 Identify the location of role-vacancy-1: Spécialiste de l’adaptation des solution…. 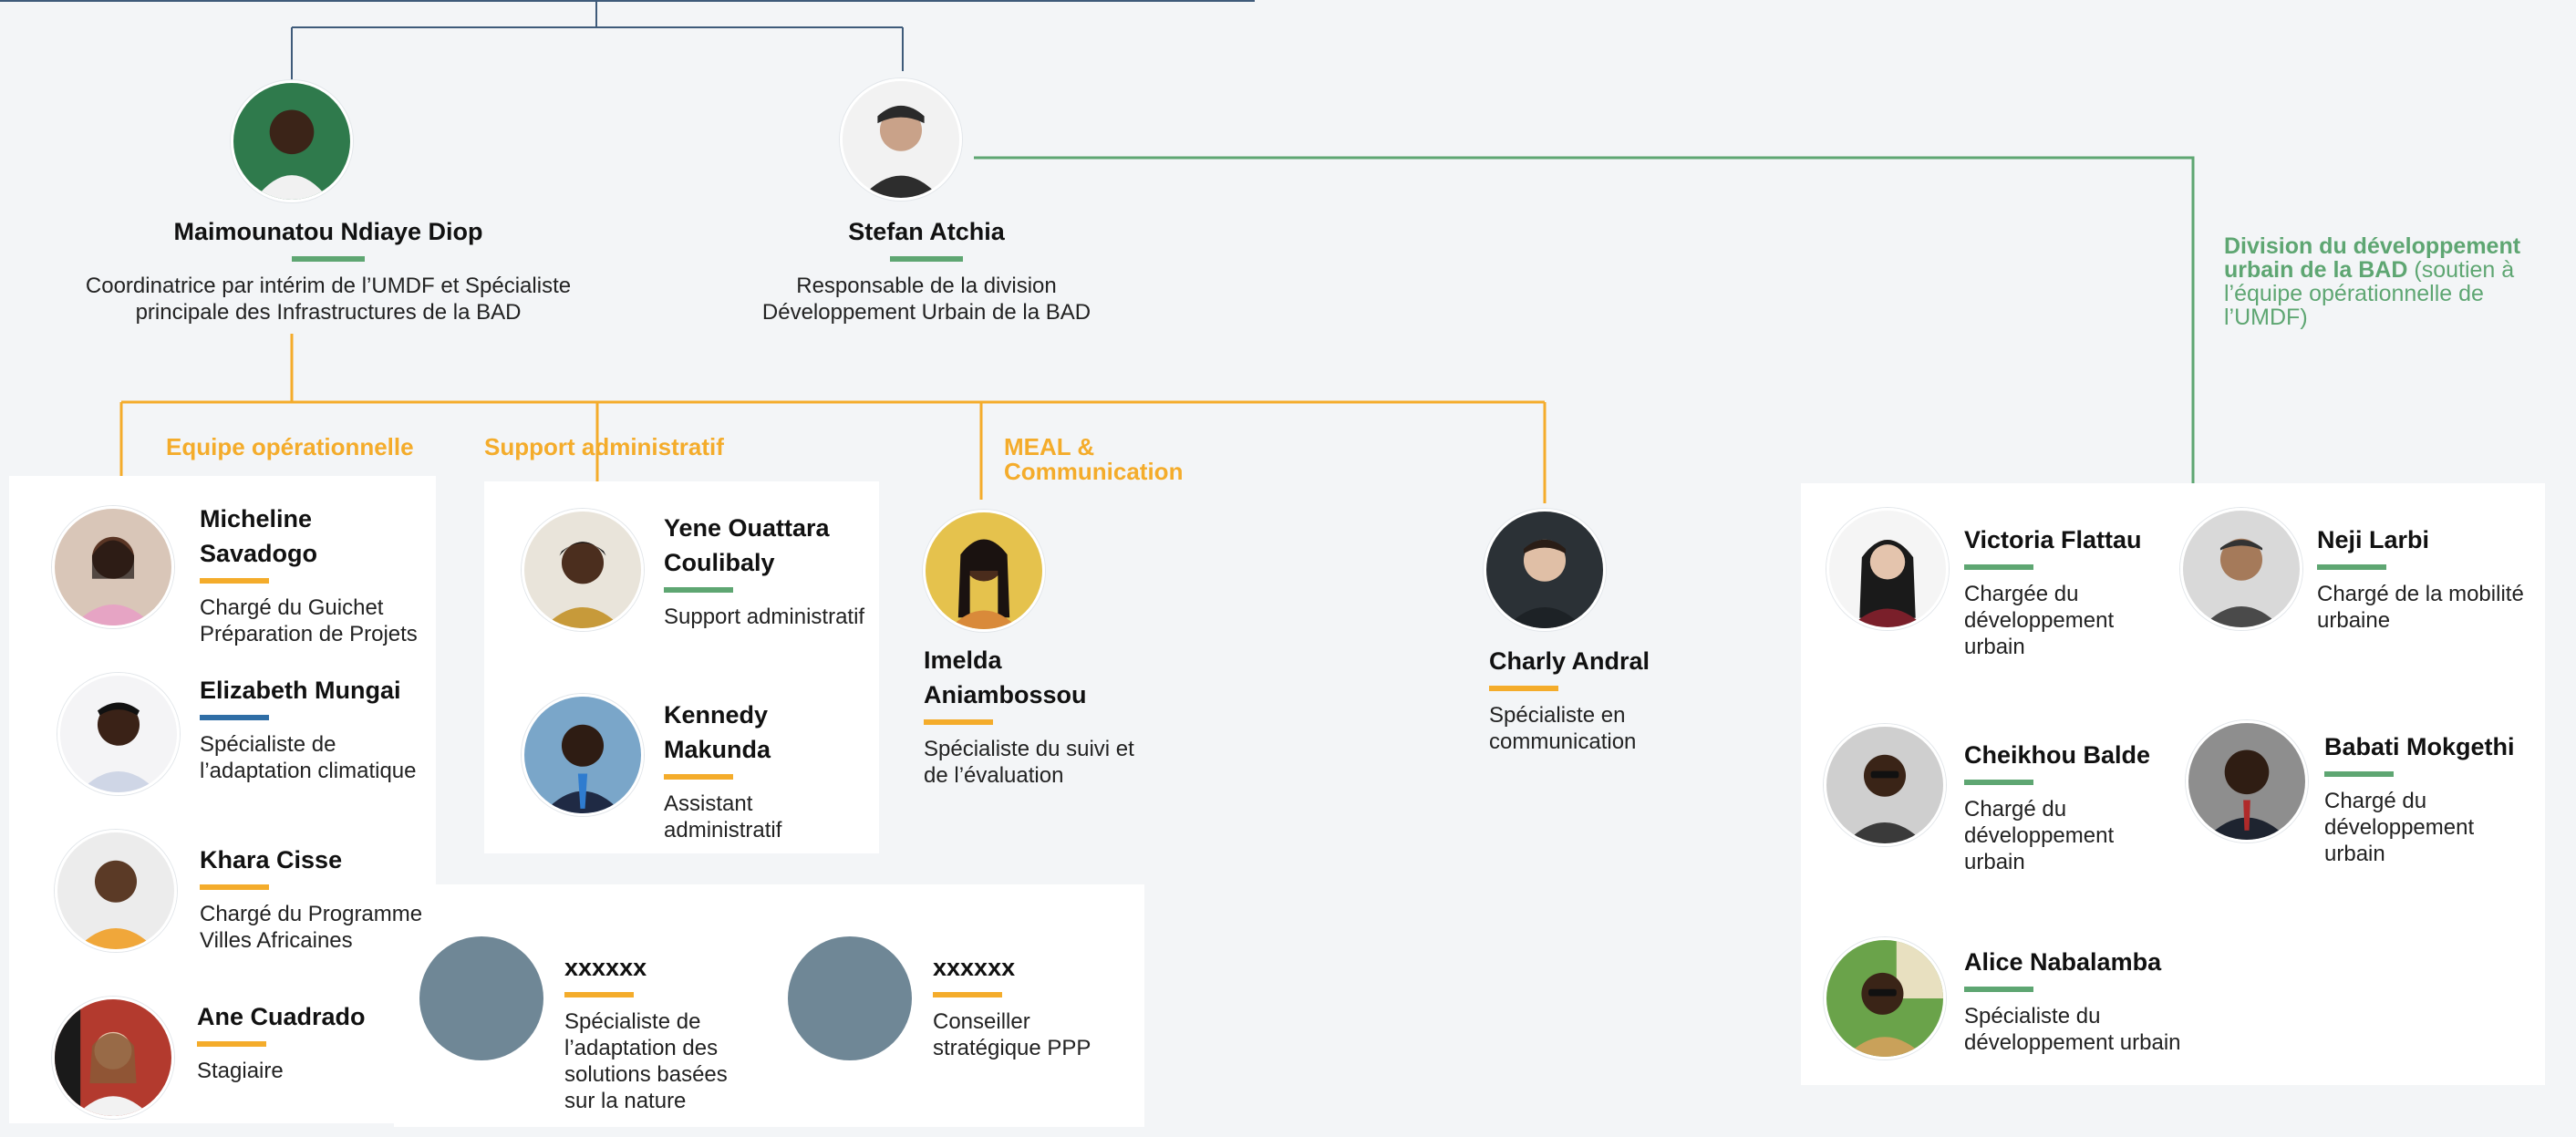
(646, 1061).